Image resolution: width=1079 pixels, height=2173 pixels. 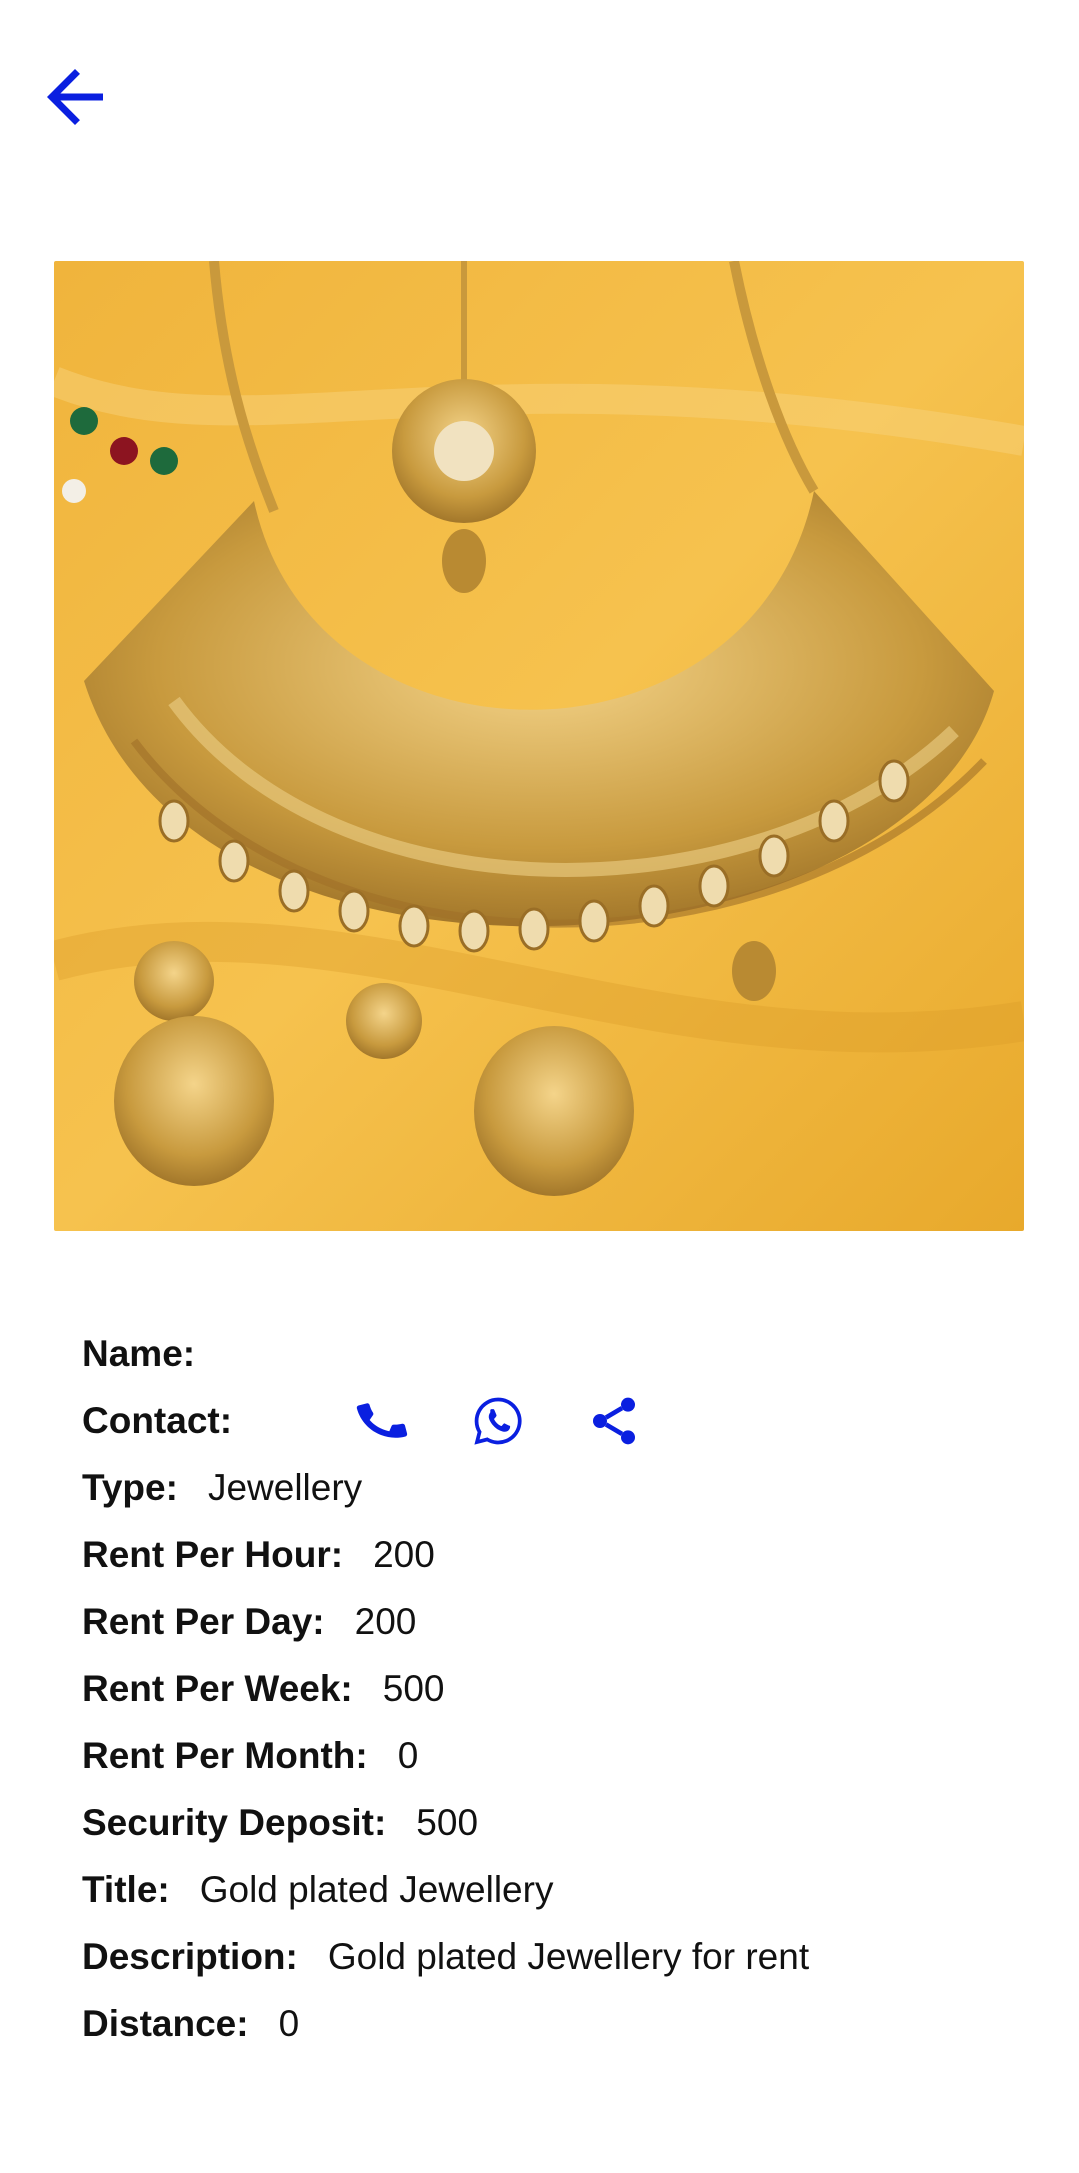 I want to click on rent-month-label: Rent Per Month:, so click(x=225, y=1755).